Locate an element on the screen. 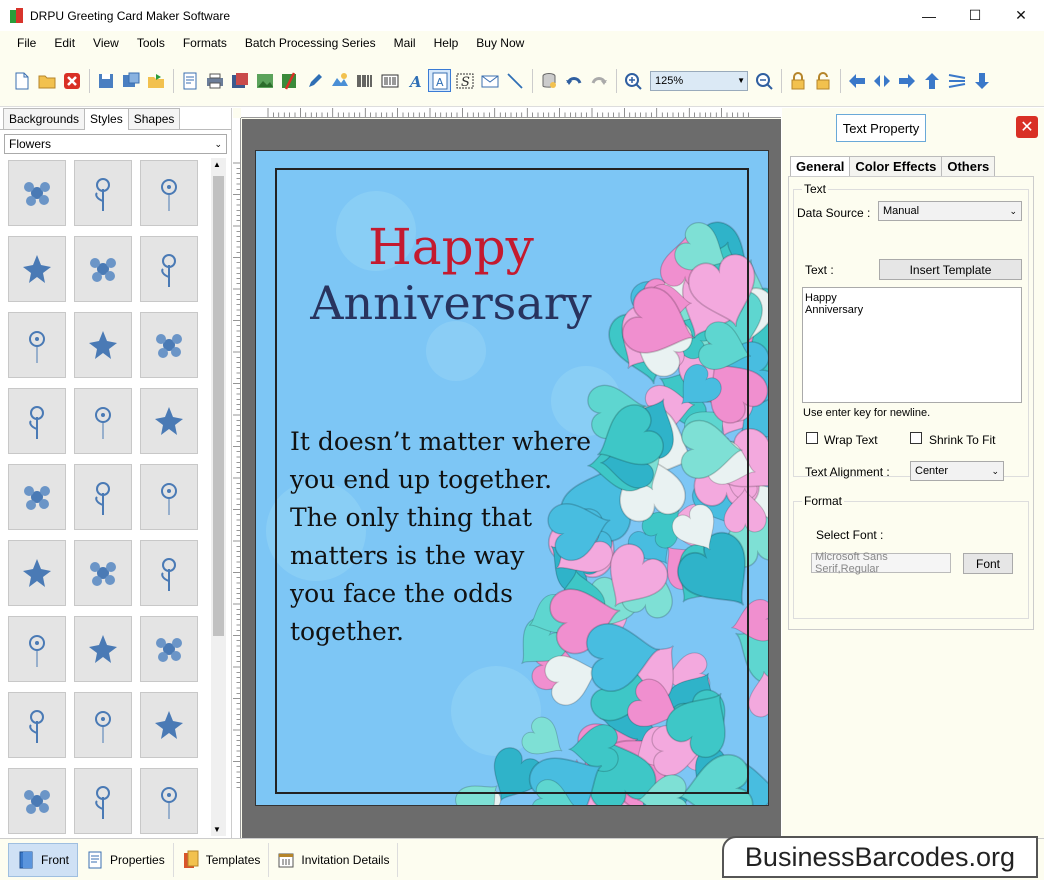 Image resolution: width=1044 pixels, height=880 pixels. text-content-input: Happy Anniversary is located at coordinates (912, 345).